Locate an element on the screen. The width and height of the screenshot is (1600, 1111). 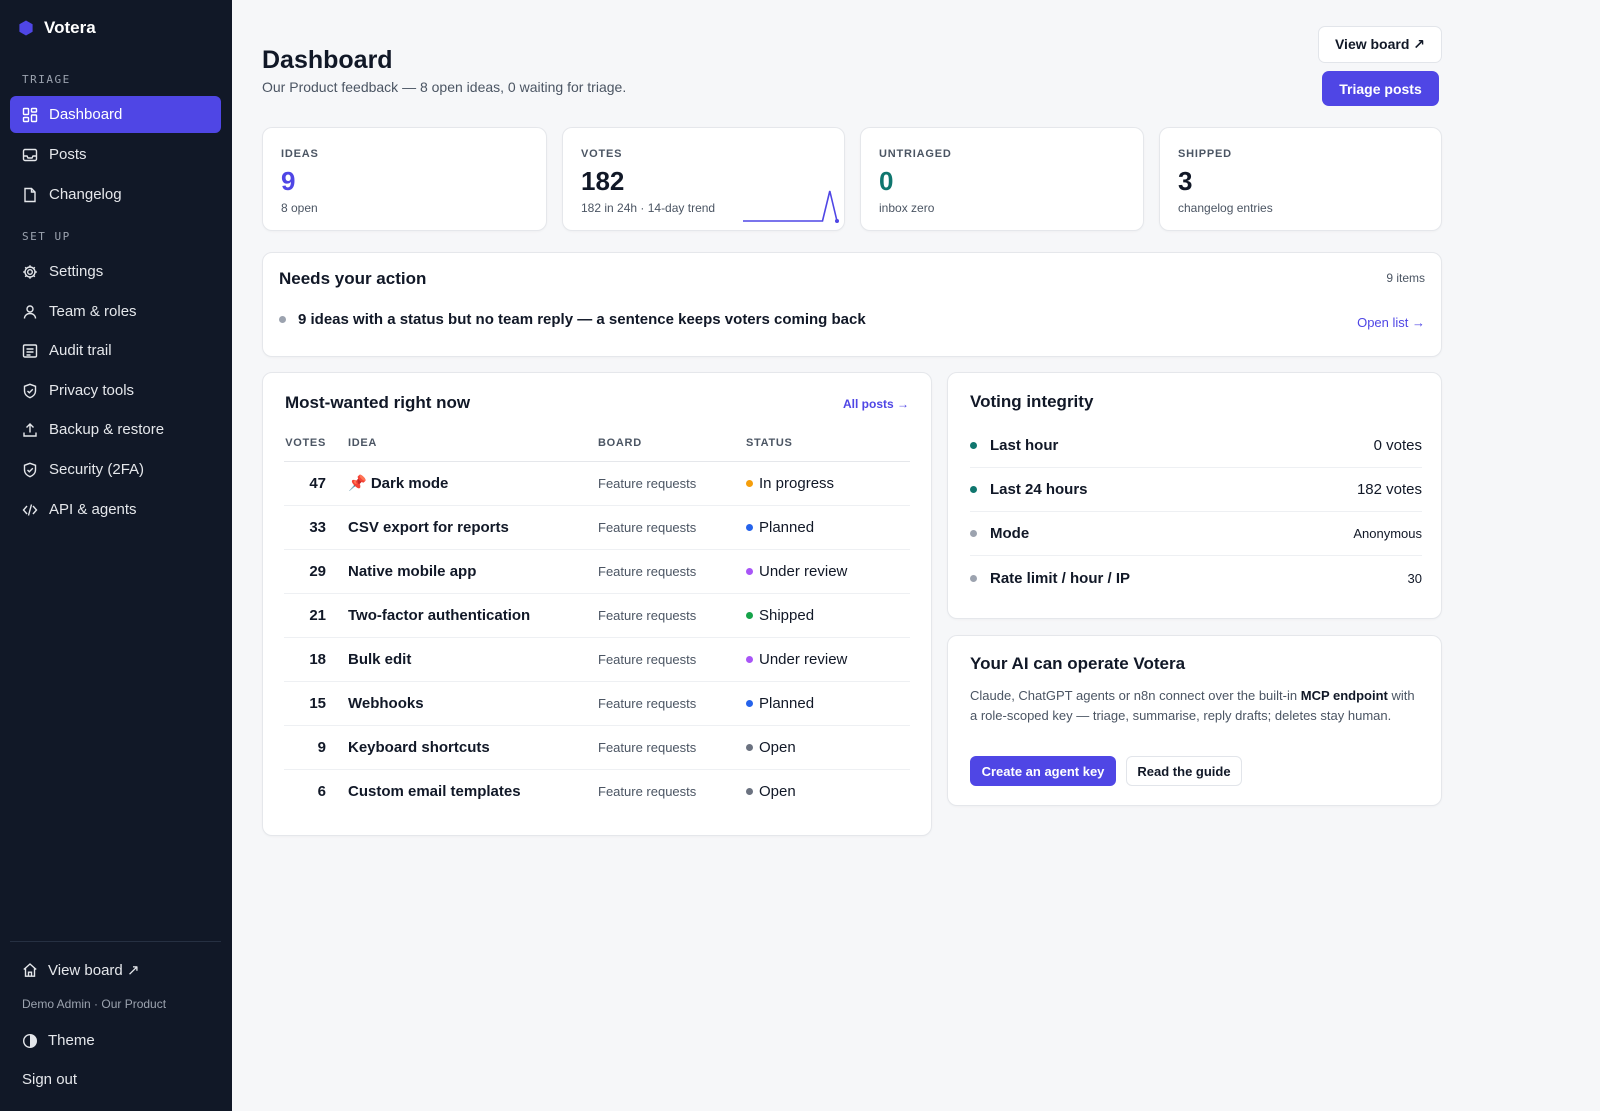
sidebar-item-security-2fa: Security (2FA) is located at coordinates (115, 469).